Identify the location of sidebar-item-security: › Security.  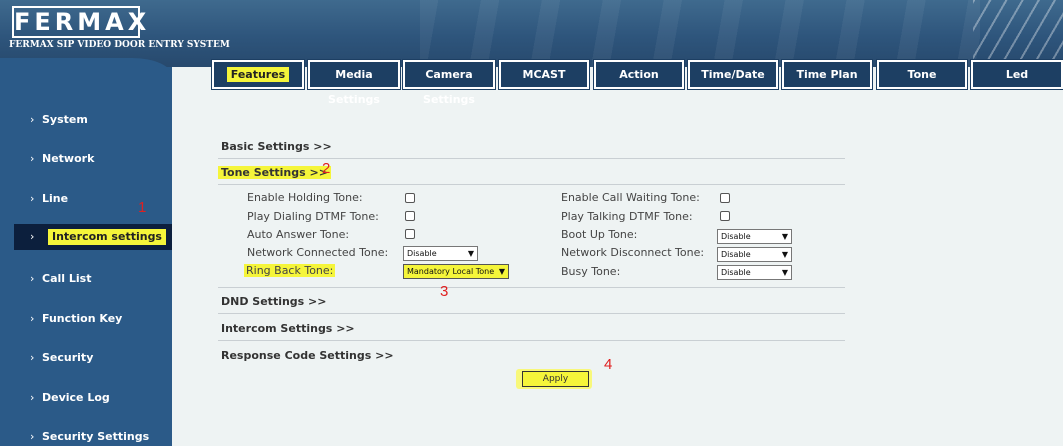
(86, 358).